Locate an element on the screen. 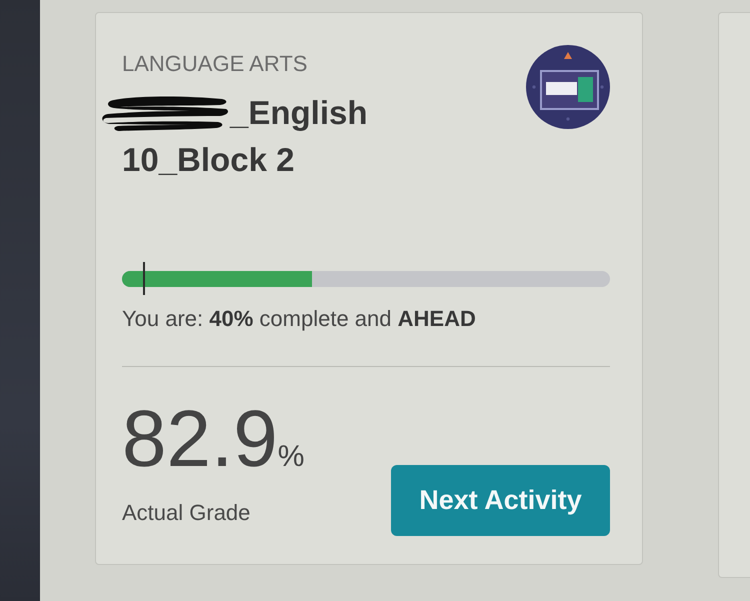 This screenshot has height=601, width=750. next-activity-button: Next Activity is located at coordinates (500, 500).